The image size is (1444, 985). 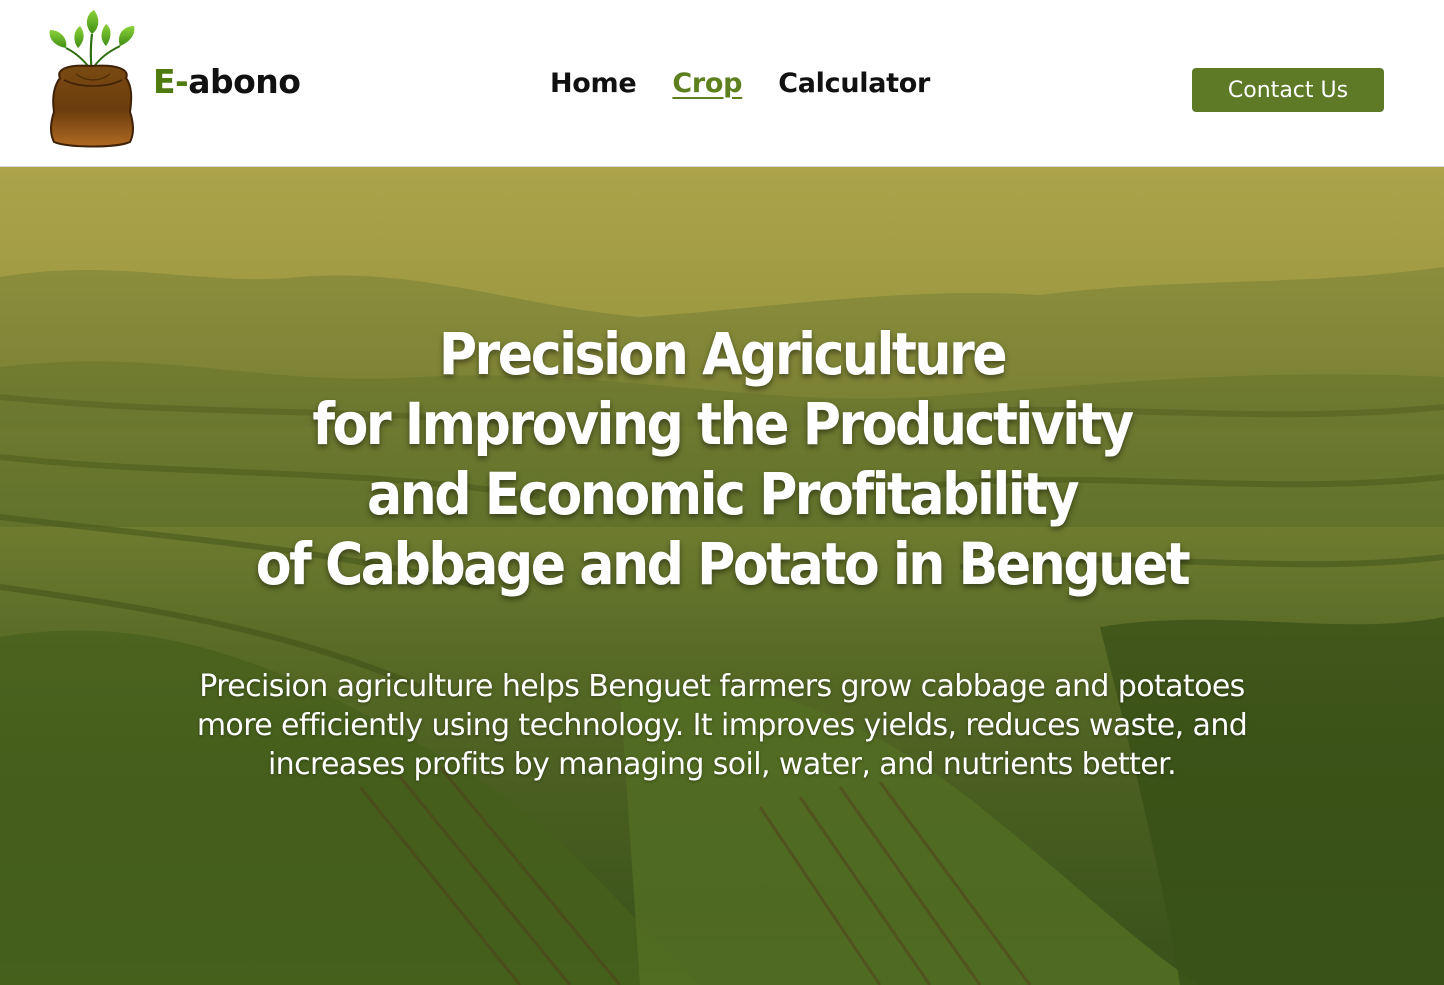 What do you see at coordinates (92, 78) in the screenshot?
I see `fertilizer-sack-sprout-icon` at bounding box center [92, 78].